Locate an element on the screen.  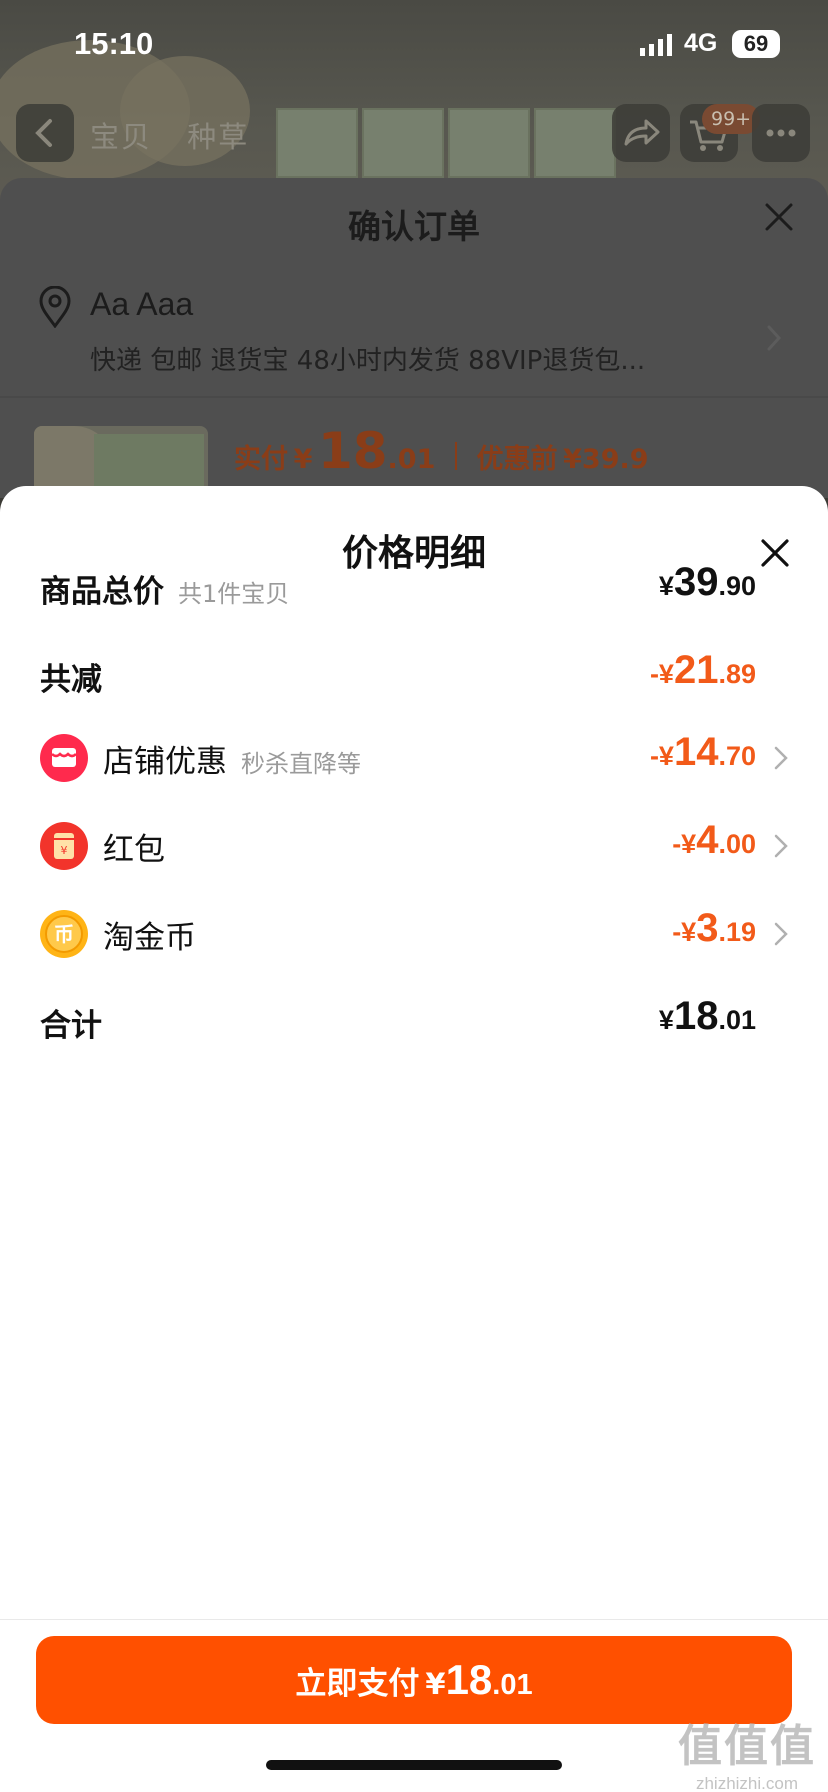
home-indicator is located at coordinates (414, 1765).